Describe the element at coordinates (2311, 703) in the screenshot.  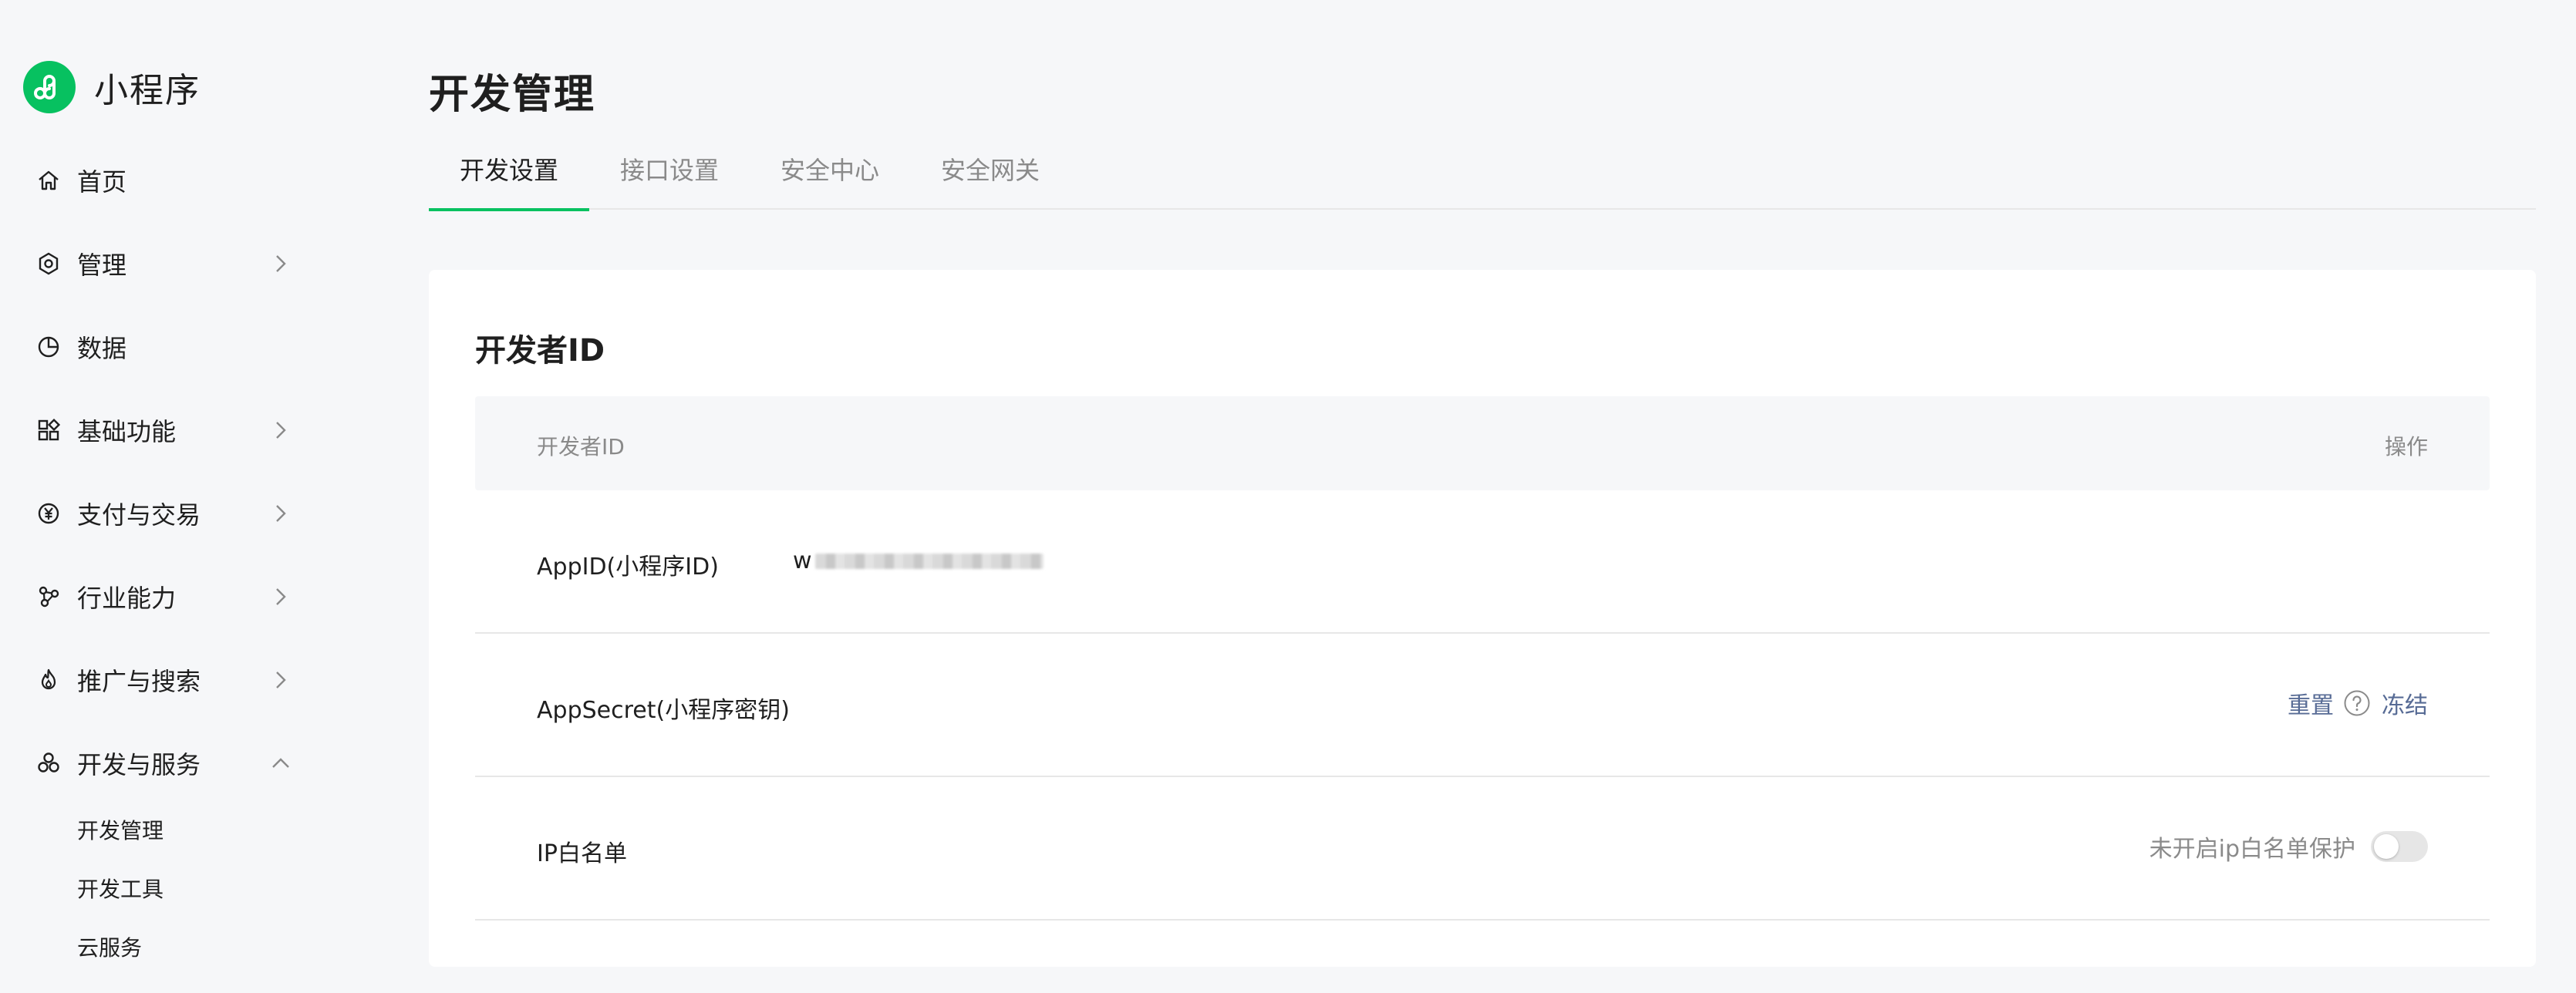
I see `reset-button: 重置` at that location.